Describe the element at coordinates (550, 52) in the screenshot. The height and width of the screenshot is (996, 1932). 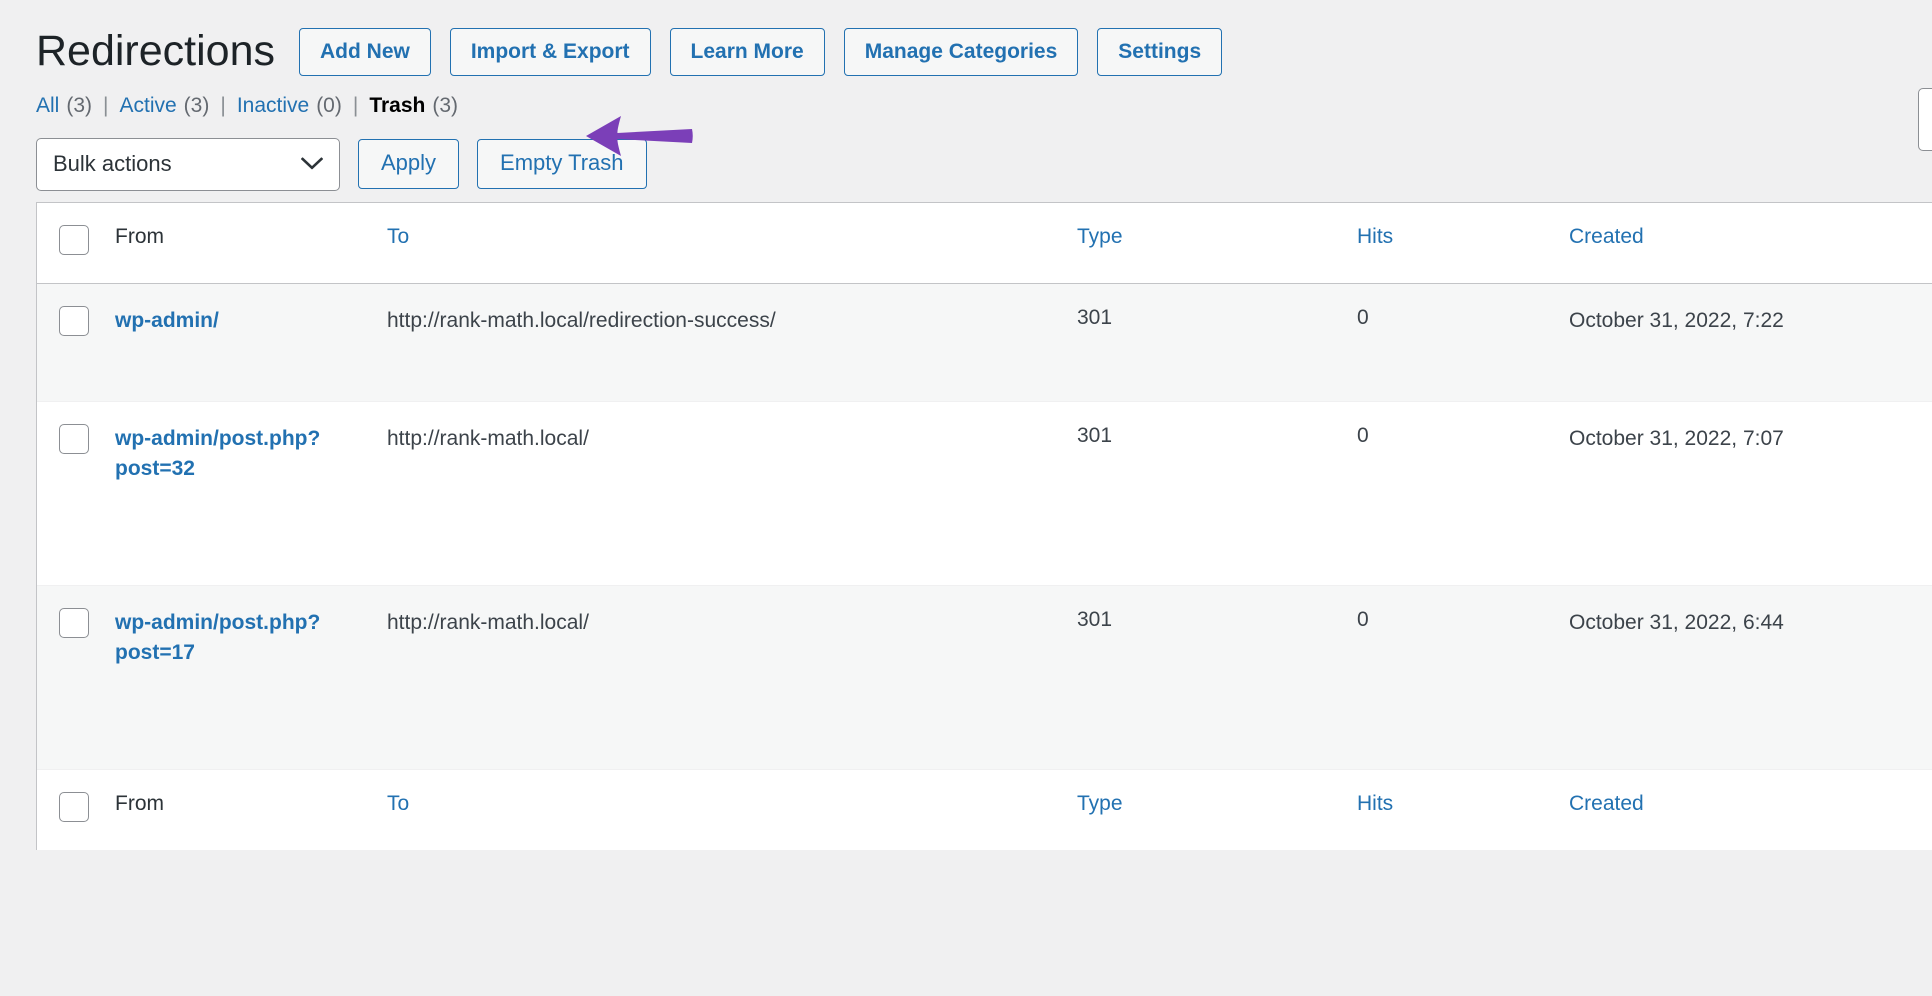
I see `import-export-button: Import & Export` at that location.